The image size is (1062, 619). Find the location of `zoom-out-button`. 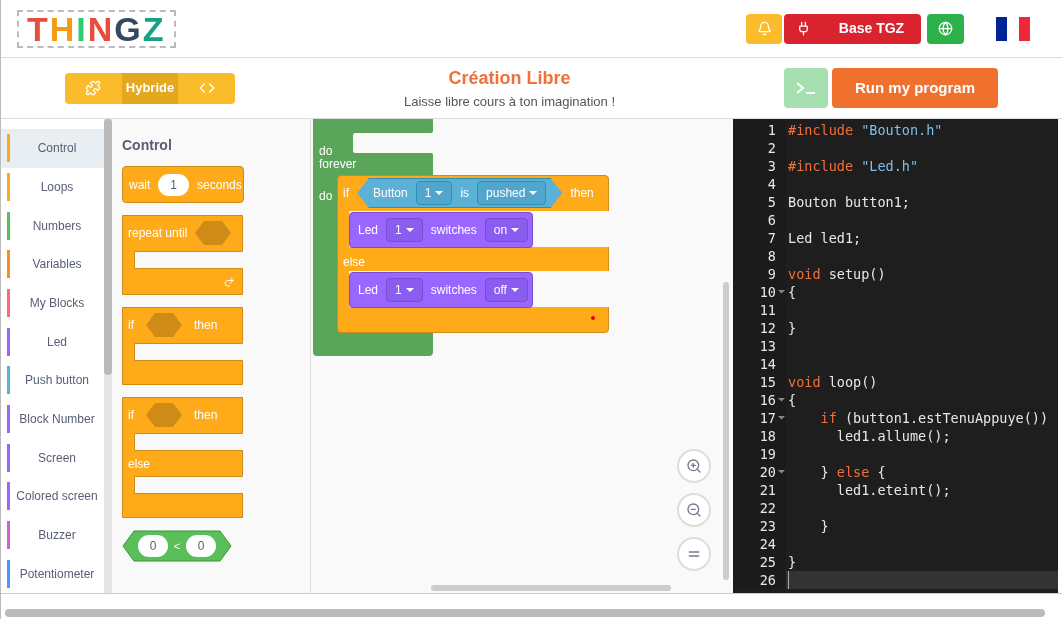

zoom-out-button is located at coordinates (694, 510).